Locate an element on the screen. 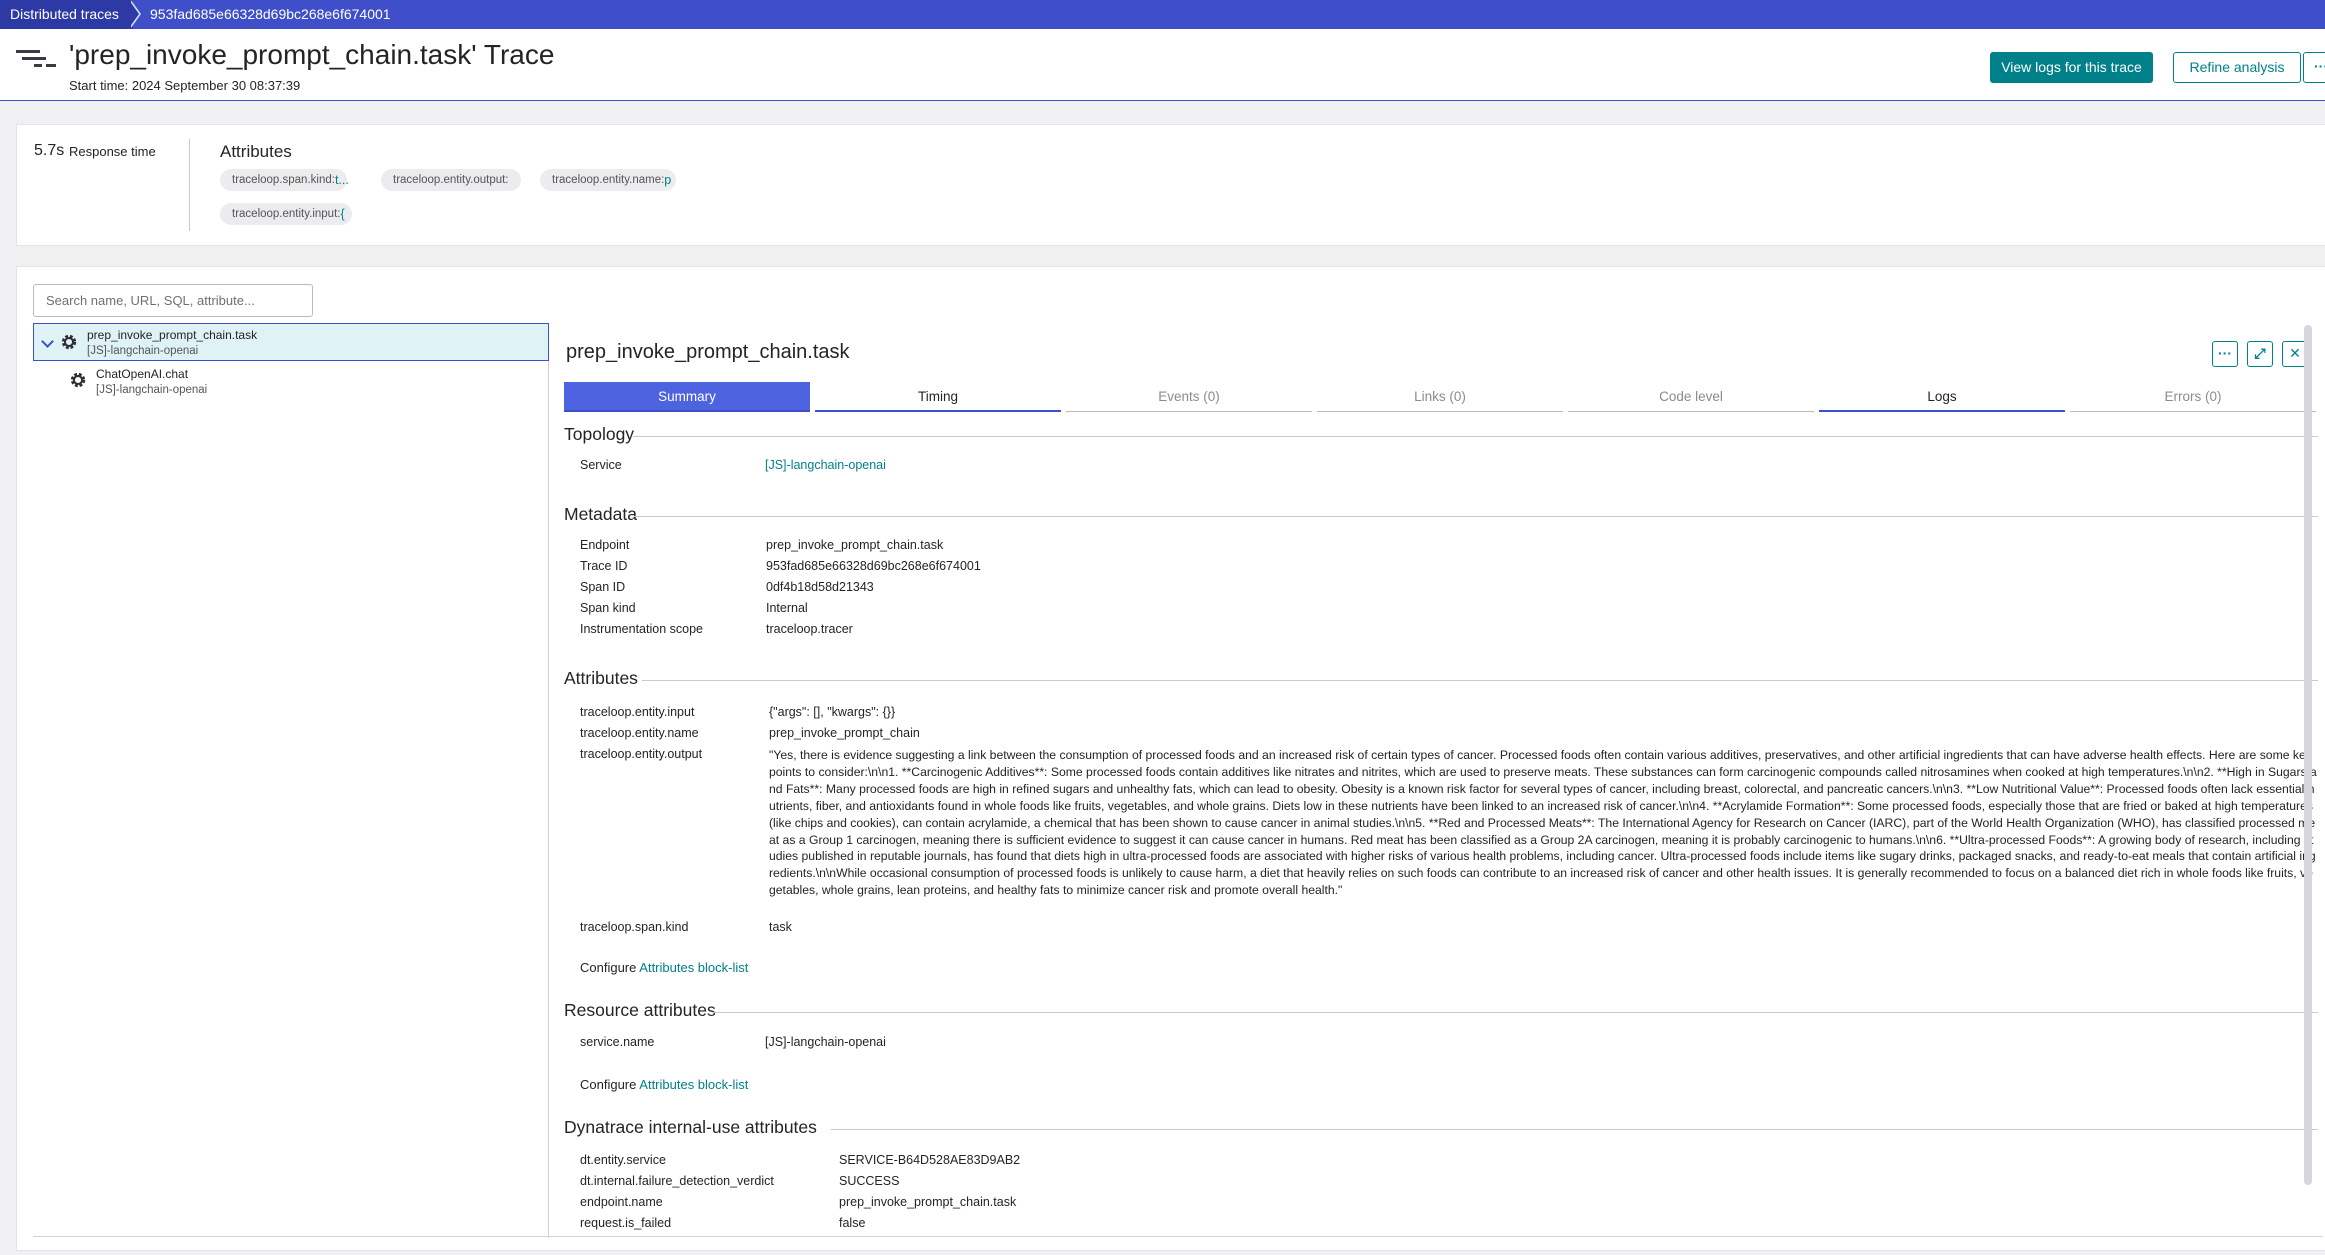 The width and height of the screenshot is (2325, 1255). attribute-value: {"args": [], "kwargs": {}} is located at coordinates (832, 712).